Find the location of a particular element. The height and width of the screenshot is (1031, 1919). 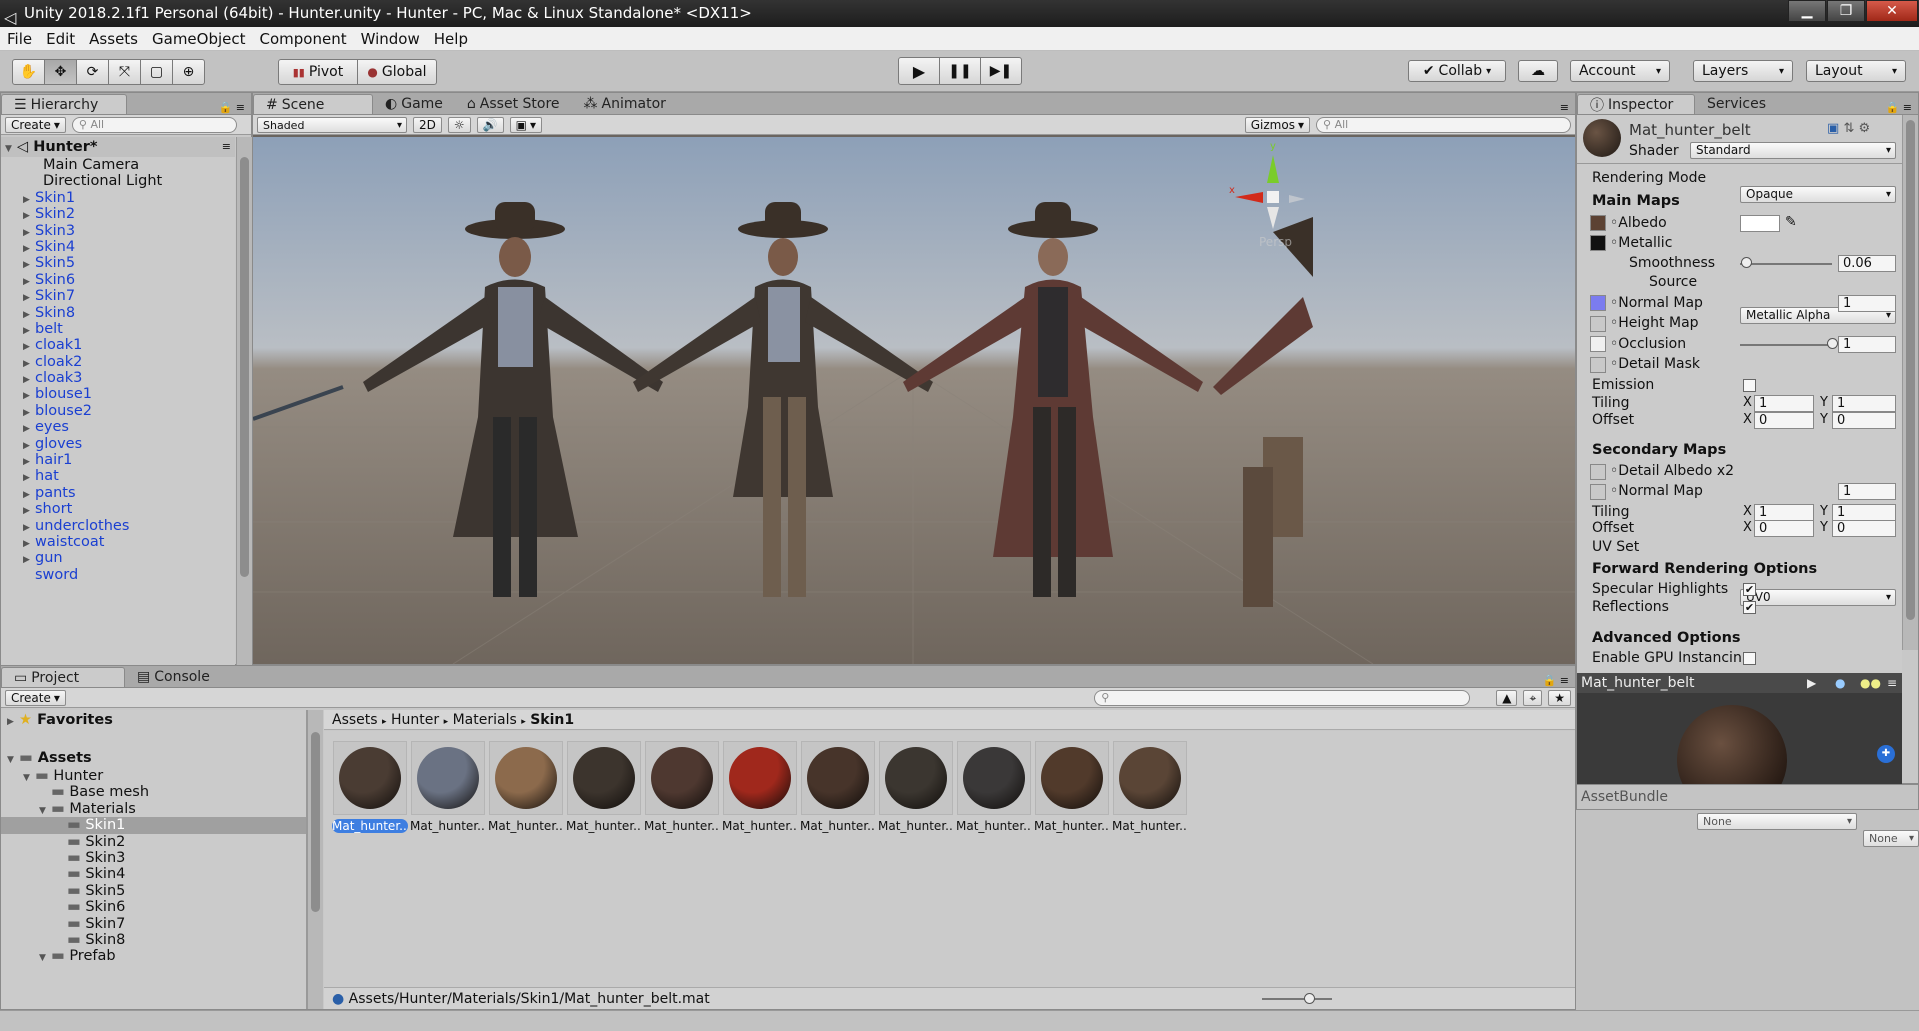

hierarchy-item: ▶ gun is located at coordinates (118, 558).